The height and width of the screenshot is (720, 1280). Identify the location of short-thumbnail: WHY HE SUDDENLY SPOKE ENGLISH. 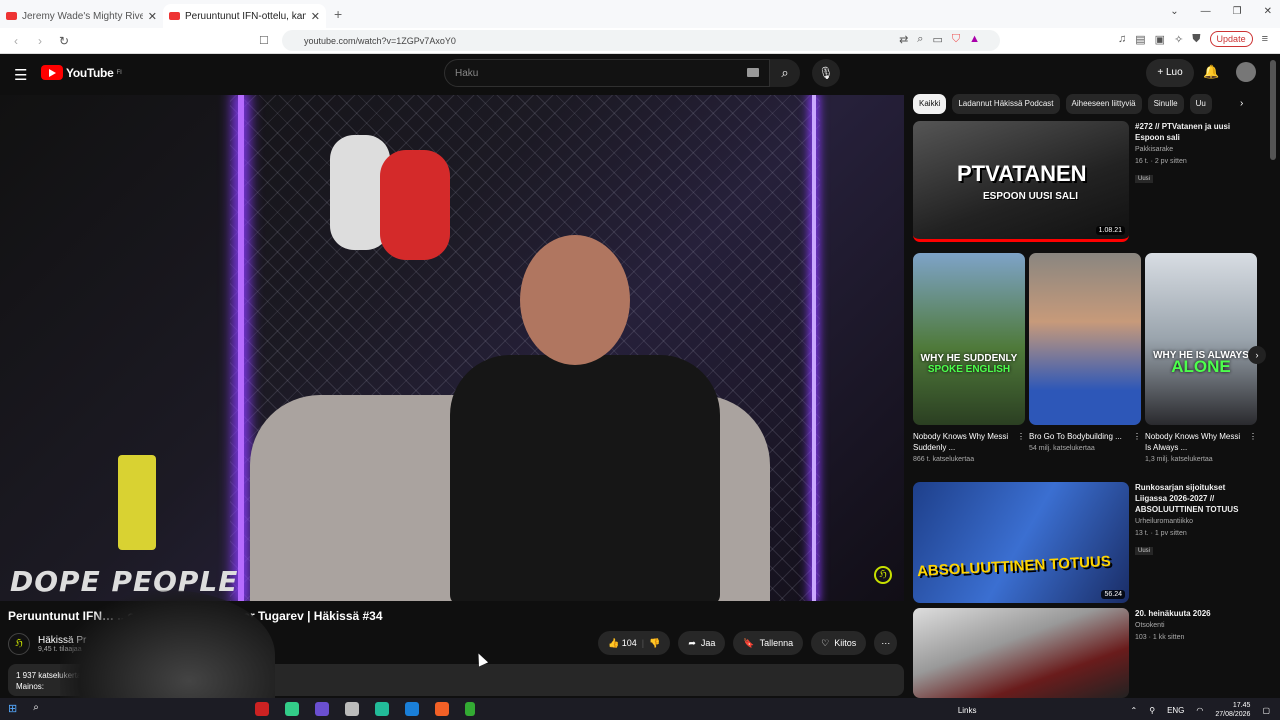
(969, 339).